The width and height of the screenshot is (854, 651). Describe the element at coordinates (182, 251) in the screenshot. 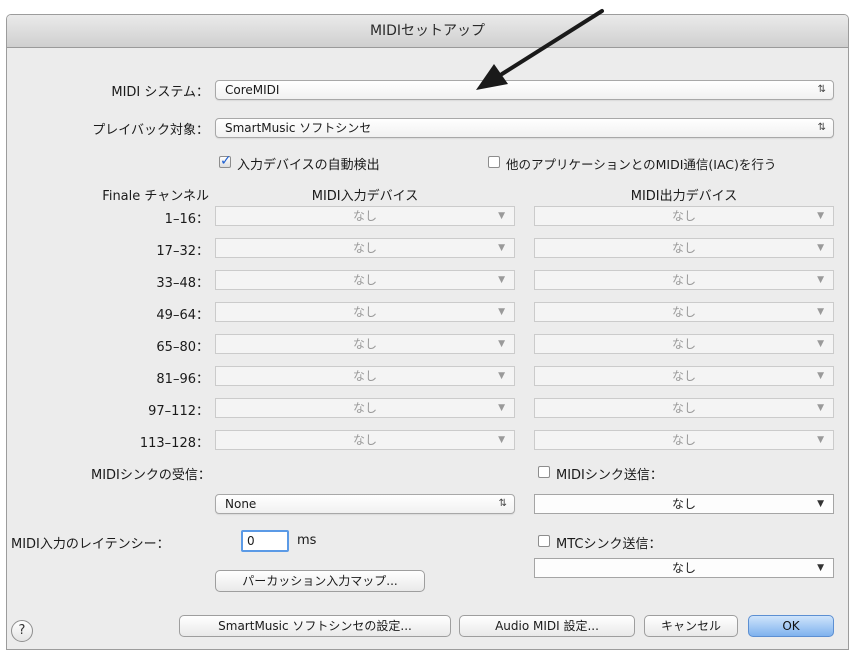

I see `channel-range-label: 17–32：` at that location.